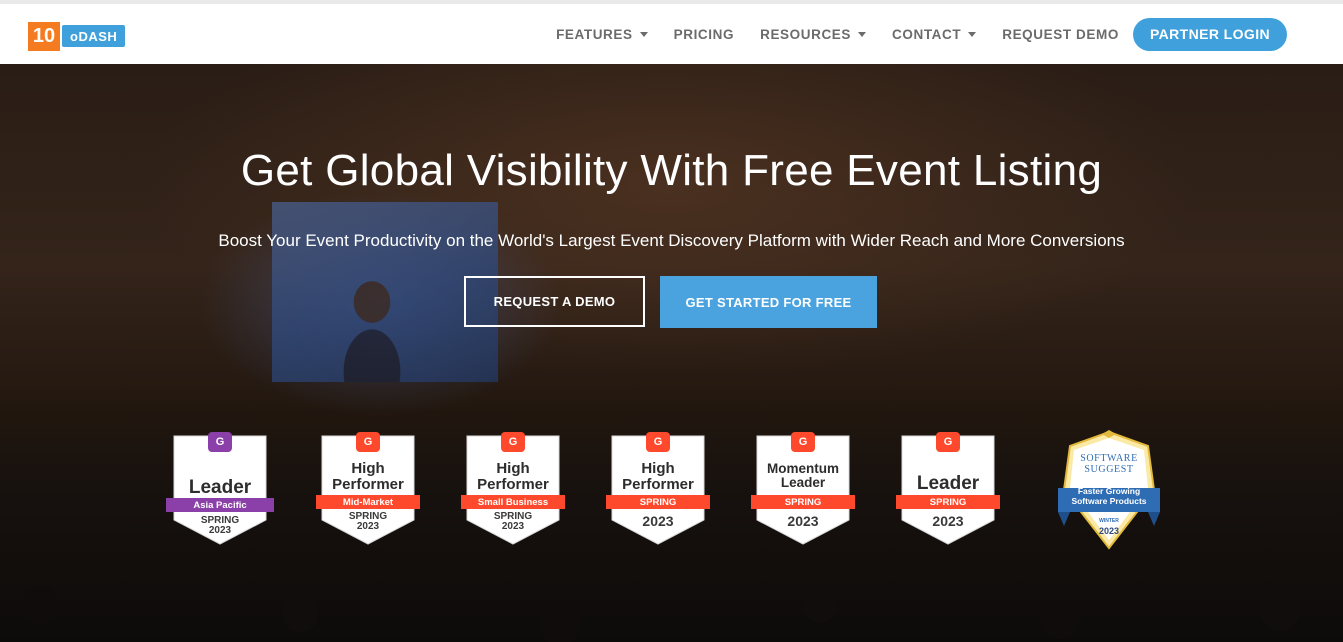  I want to click on nav-item-features: FEATURES, so click(602, 34).